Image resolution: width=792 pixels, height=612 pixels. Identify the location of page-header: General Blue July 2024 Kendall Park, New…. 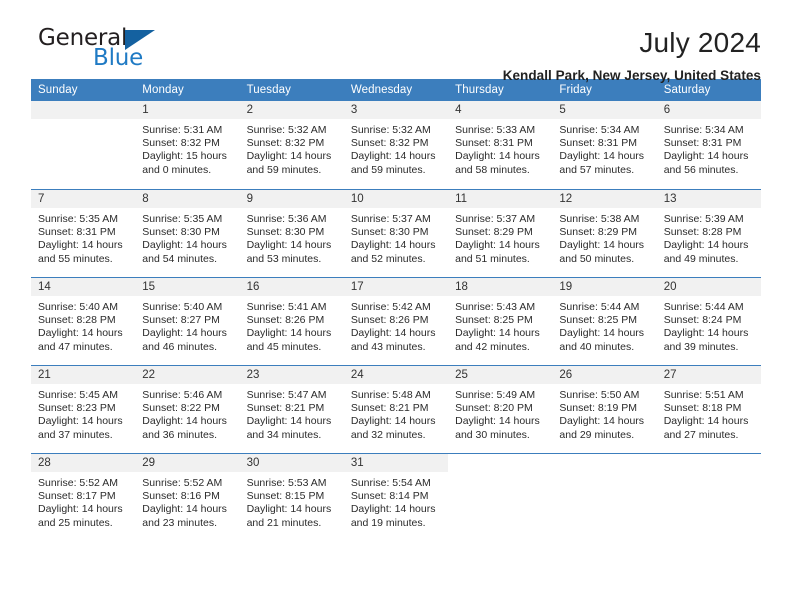
(396, 42).